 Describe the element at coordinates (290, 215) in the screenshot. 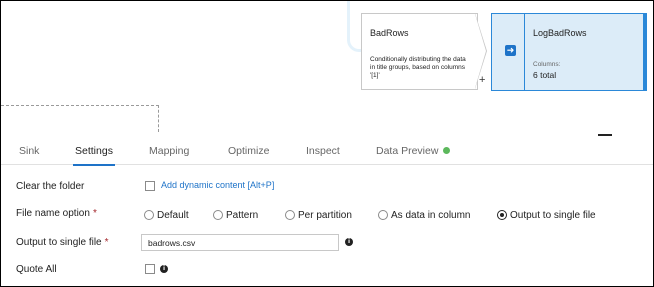

I see `radio-per-partition-circle` at that location.